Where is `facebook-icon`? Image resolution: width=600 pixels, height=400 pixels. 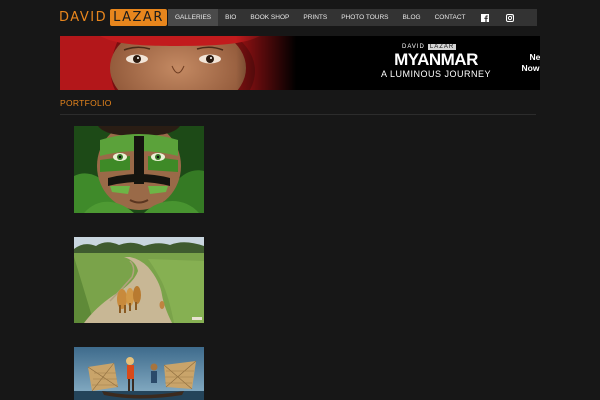 facebook-icon is located at coordinates (485, 17).